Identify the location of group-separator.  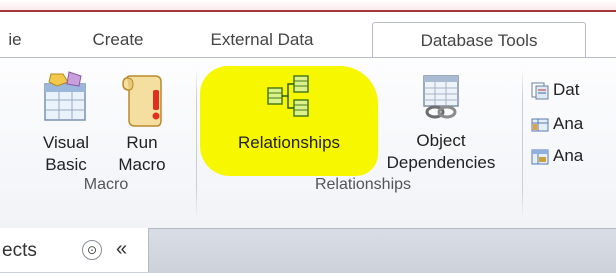
(196, 143).